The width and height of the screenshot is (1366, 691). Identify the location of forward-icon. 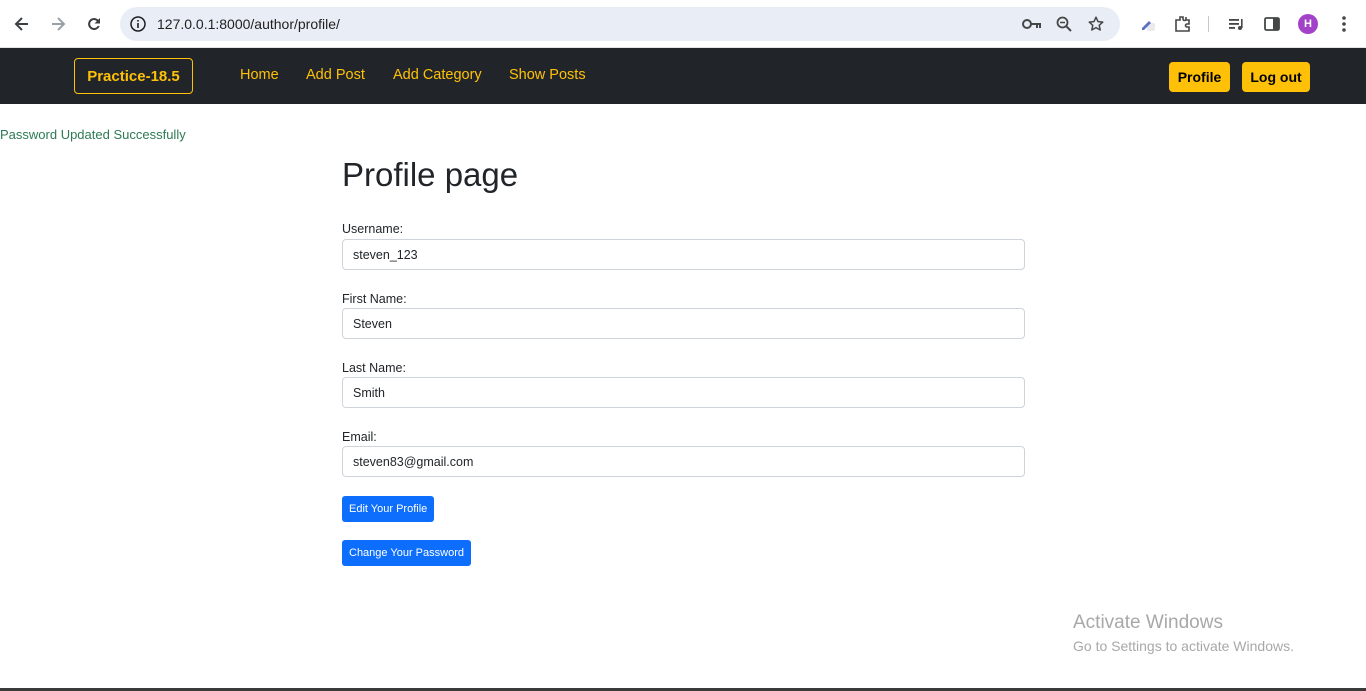
(58, 24).